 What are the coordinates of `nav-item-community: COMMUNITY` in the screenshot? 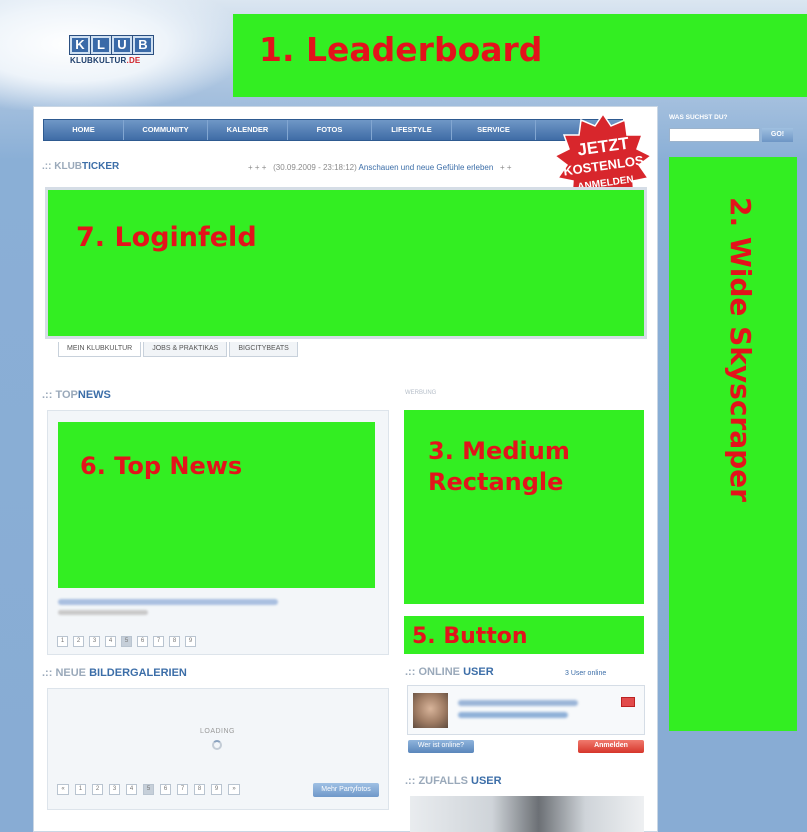 It's located at (166, 130).